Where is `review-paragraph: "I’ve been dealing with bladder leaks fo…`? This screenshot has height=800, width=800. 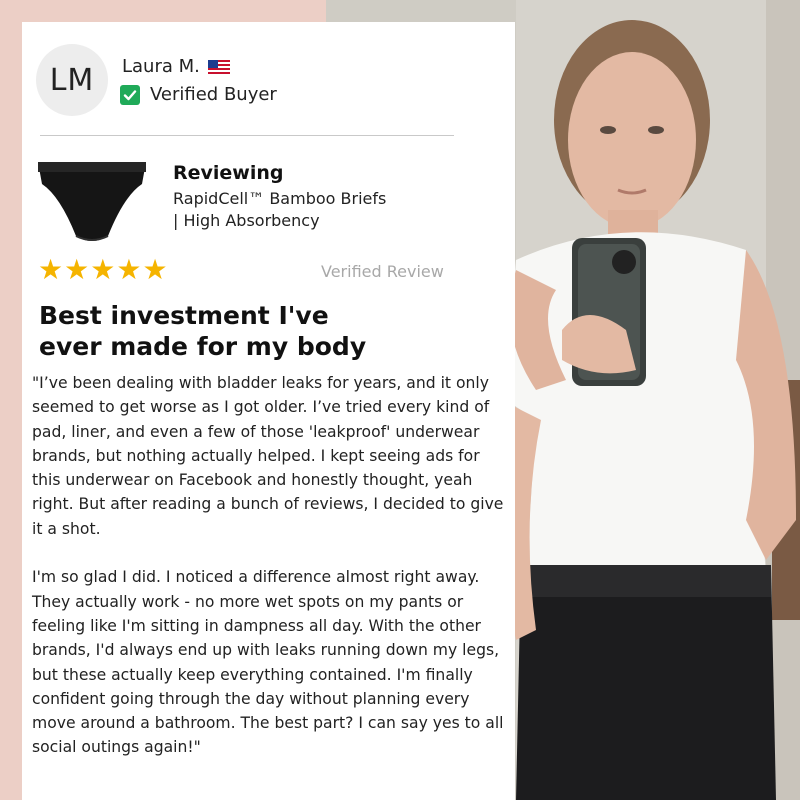 review-paragraph: "I’ve been dealing with bladder leaks fo… is located at coordinates (268, 456).